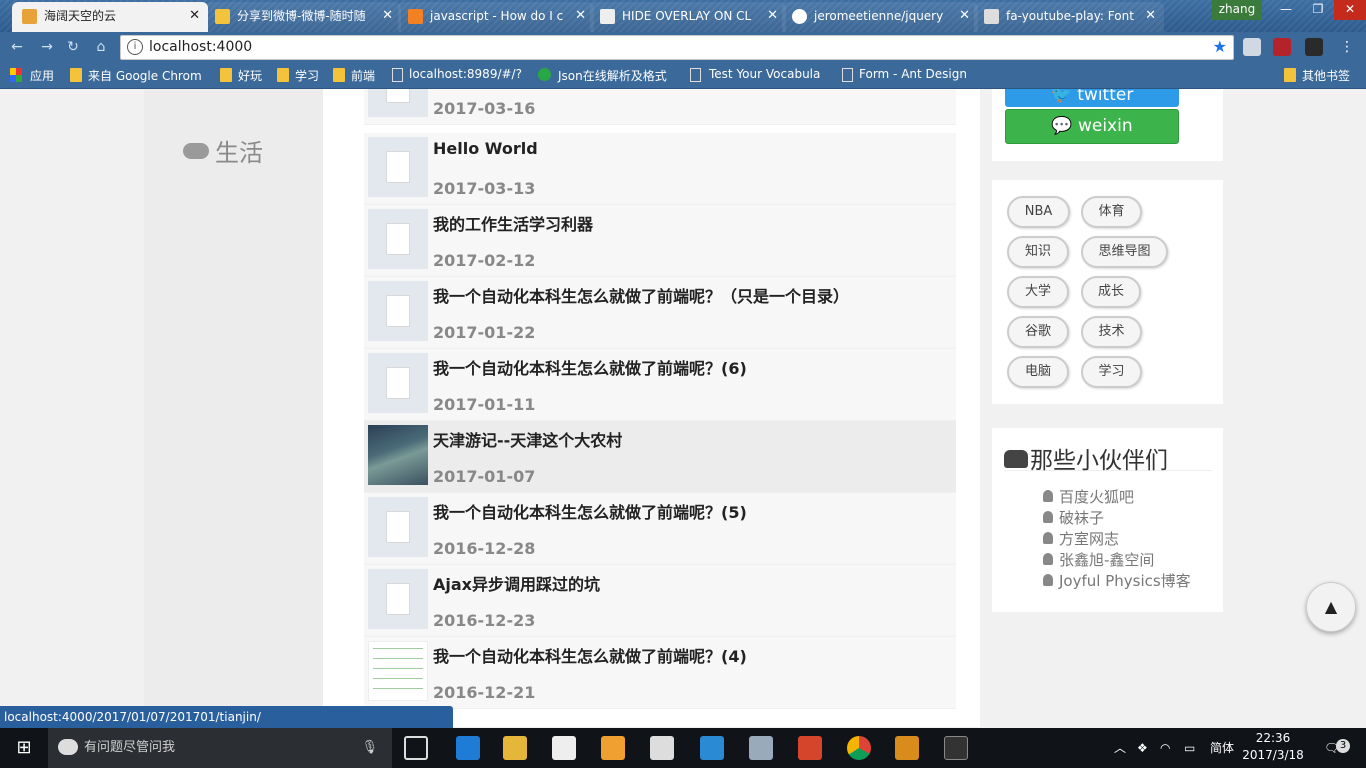 This screenshot has height=768, width=1366. I want to click on pocket-extension-icon, so click(1252, 47).